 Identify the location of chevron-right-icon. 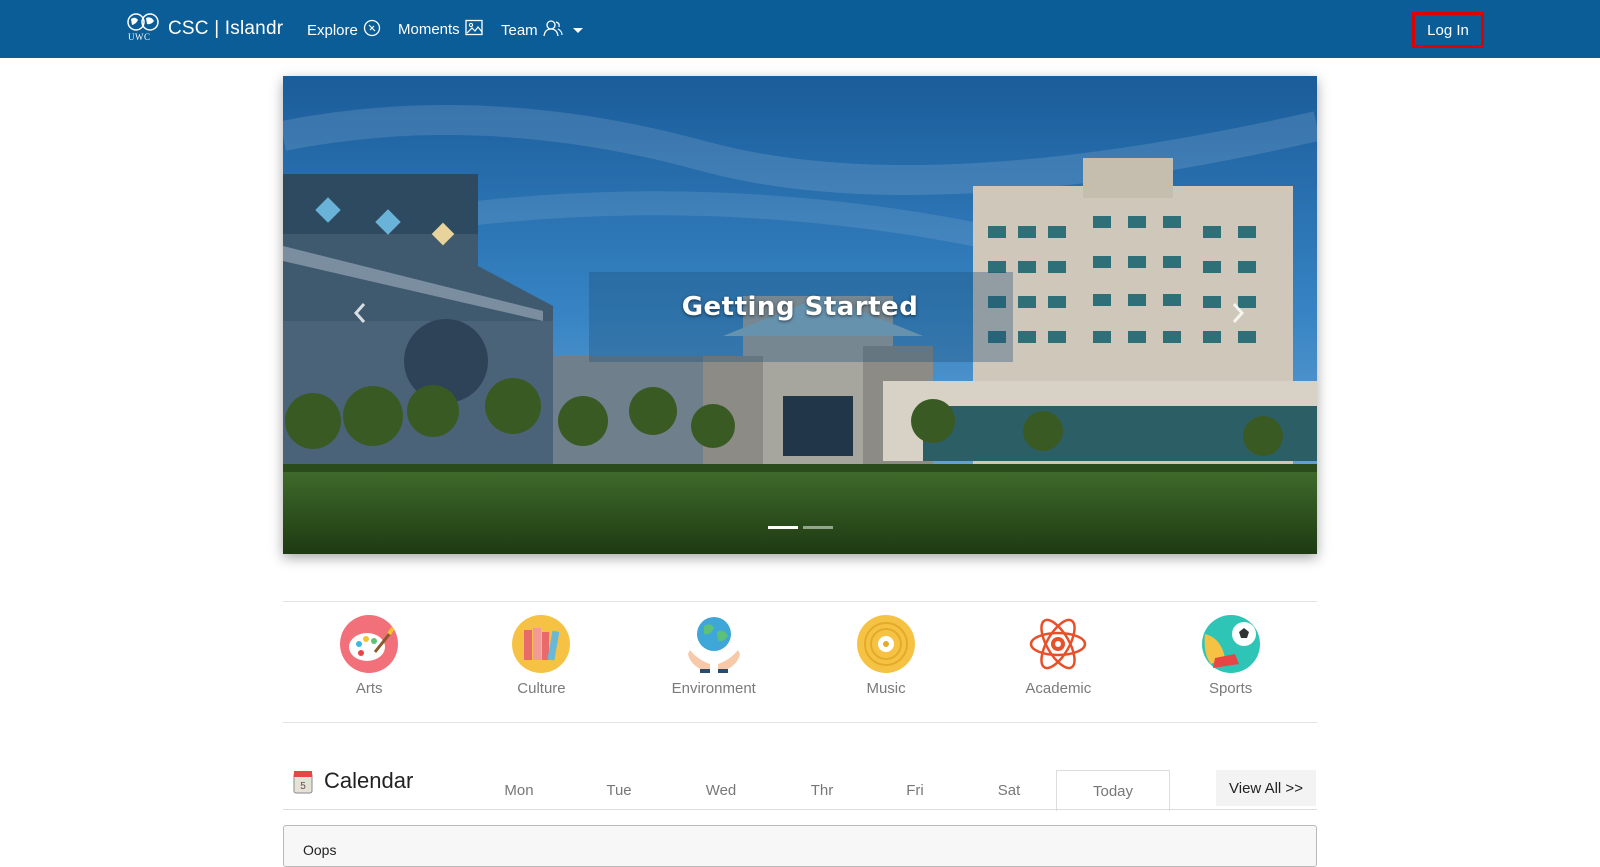
(1238, 313).